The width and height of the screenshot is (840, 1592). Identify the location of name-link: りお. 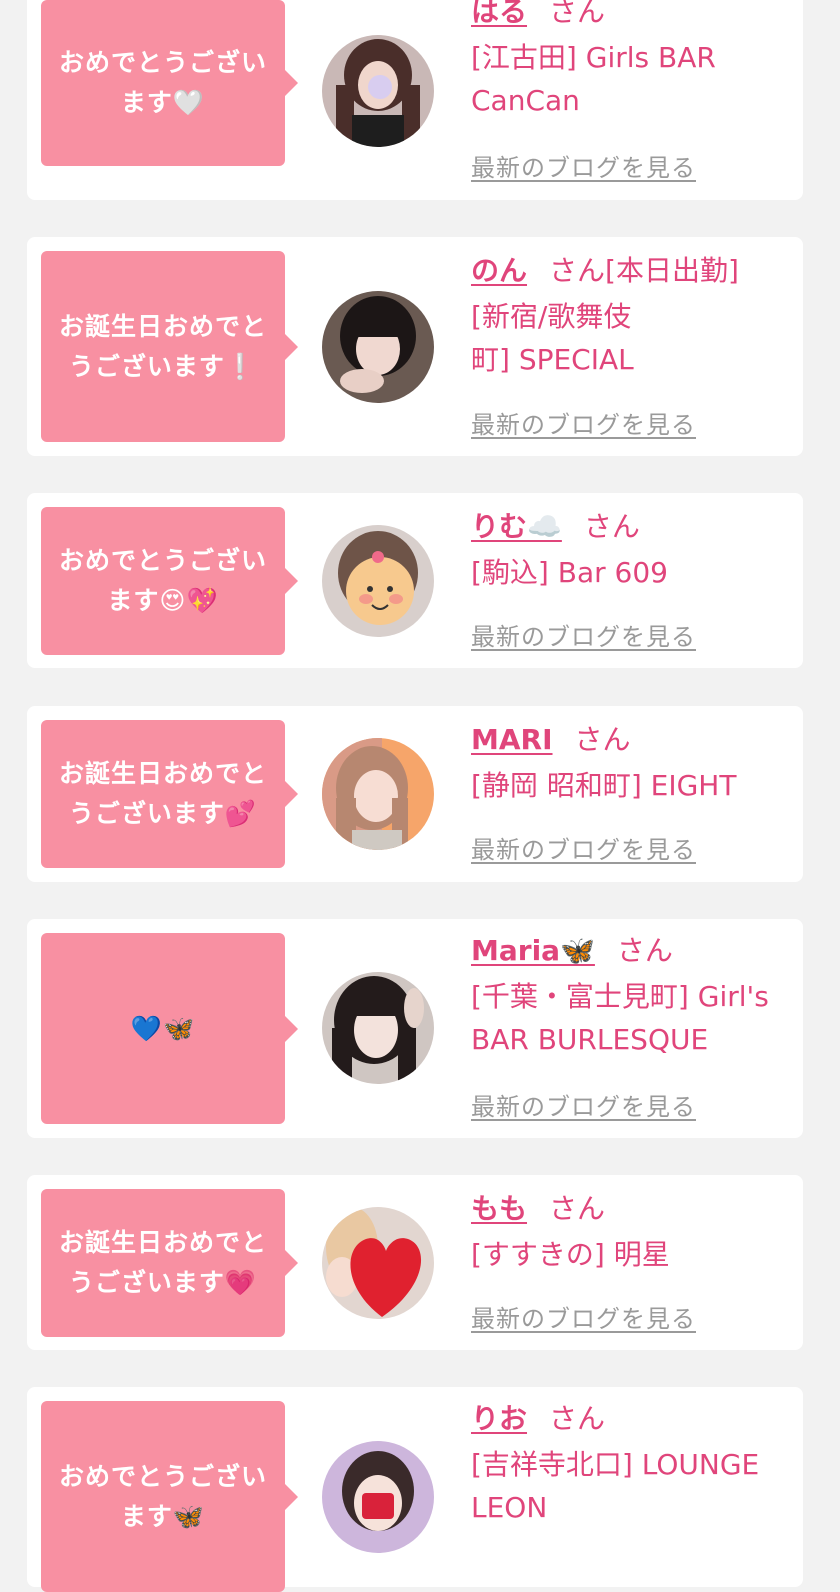
(499, 1418).